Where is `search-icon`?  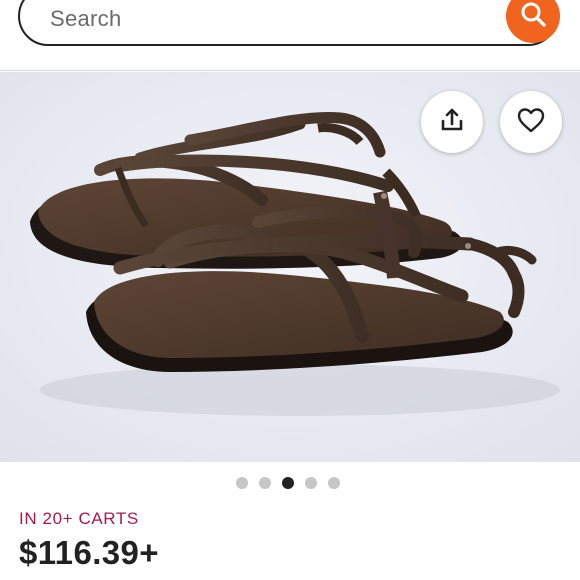 search-icon is located at coordinates (533, 16).